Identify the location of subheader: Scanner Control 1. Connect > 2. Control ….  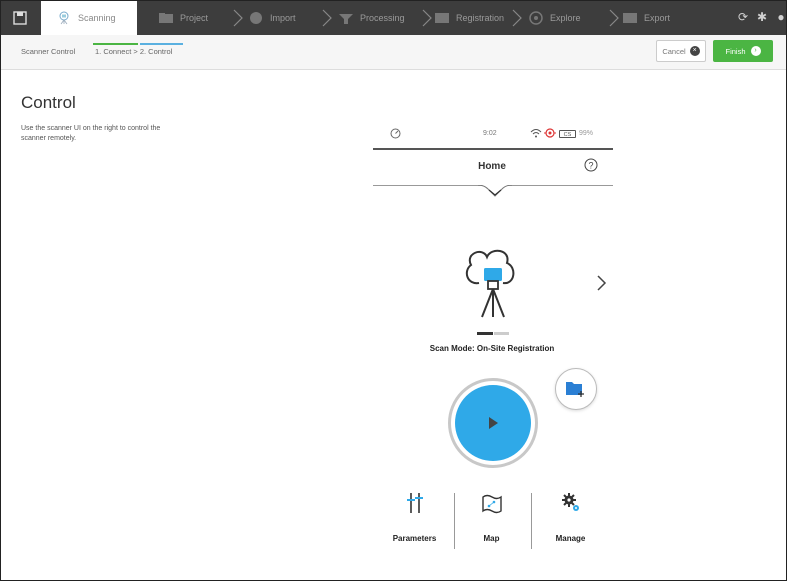
(393, 52).